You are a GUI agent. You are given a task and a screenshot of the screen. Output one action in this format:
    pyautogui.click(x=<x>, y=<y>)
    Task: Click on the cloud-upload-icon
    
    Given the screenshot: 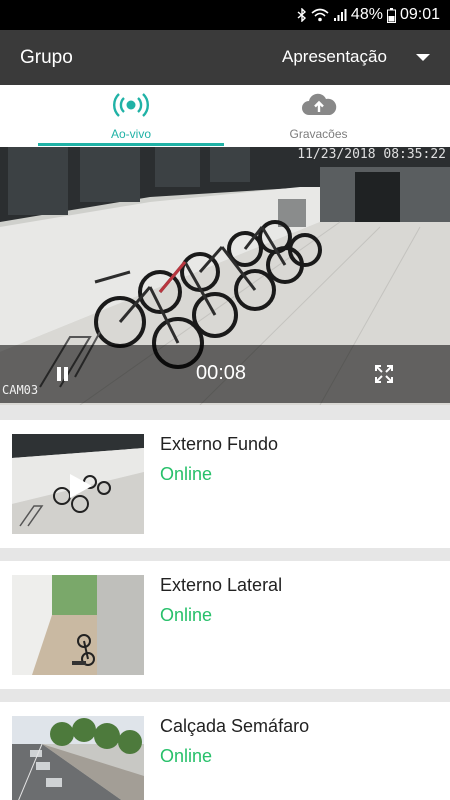 What is the action you would take?
    pyautogui.click(x=319, y=106)
    